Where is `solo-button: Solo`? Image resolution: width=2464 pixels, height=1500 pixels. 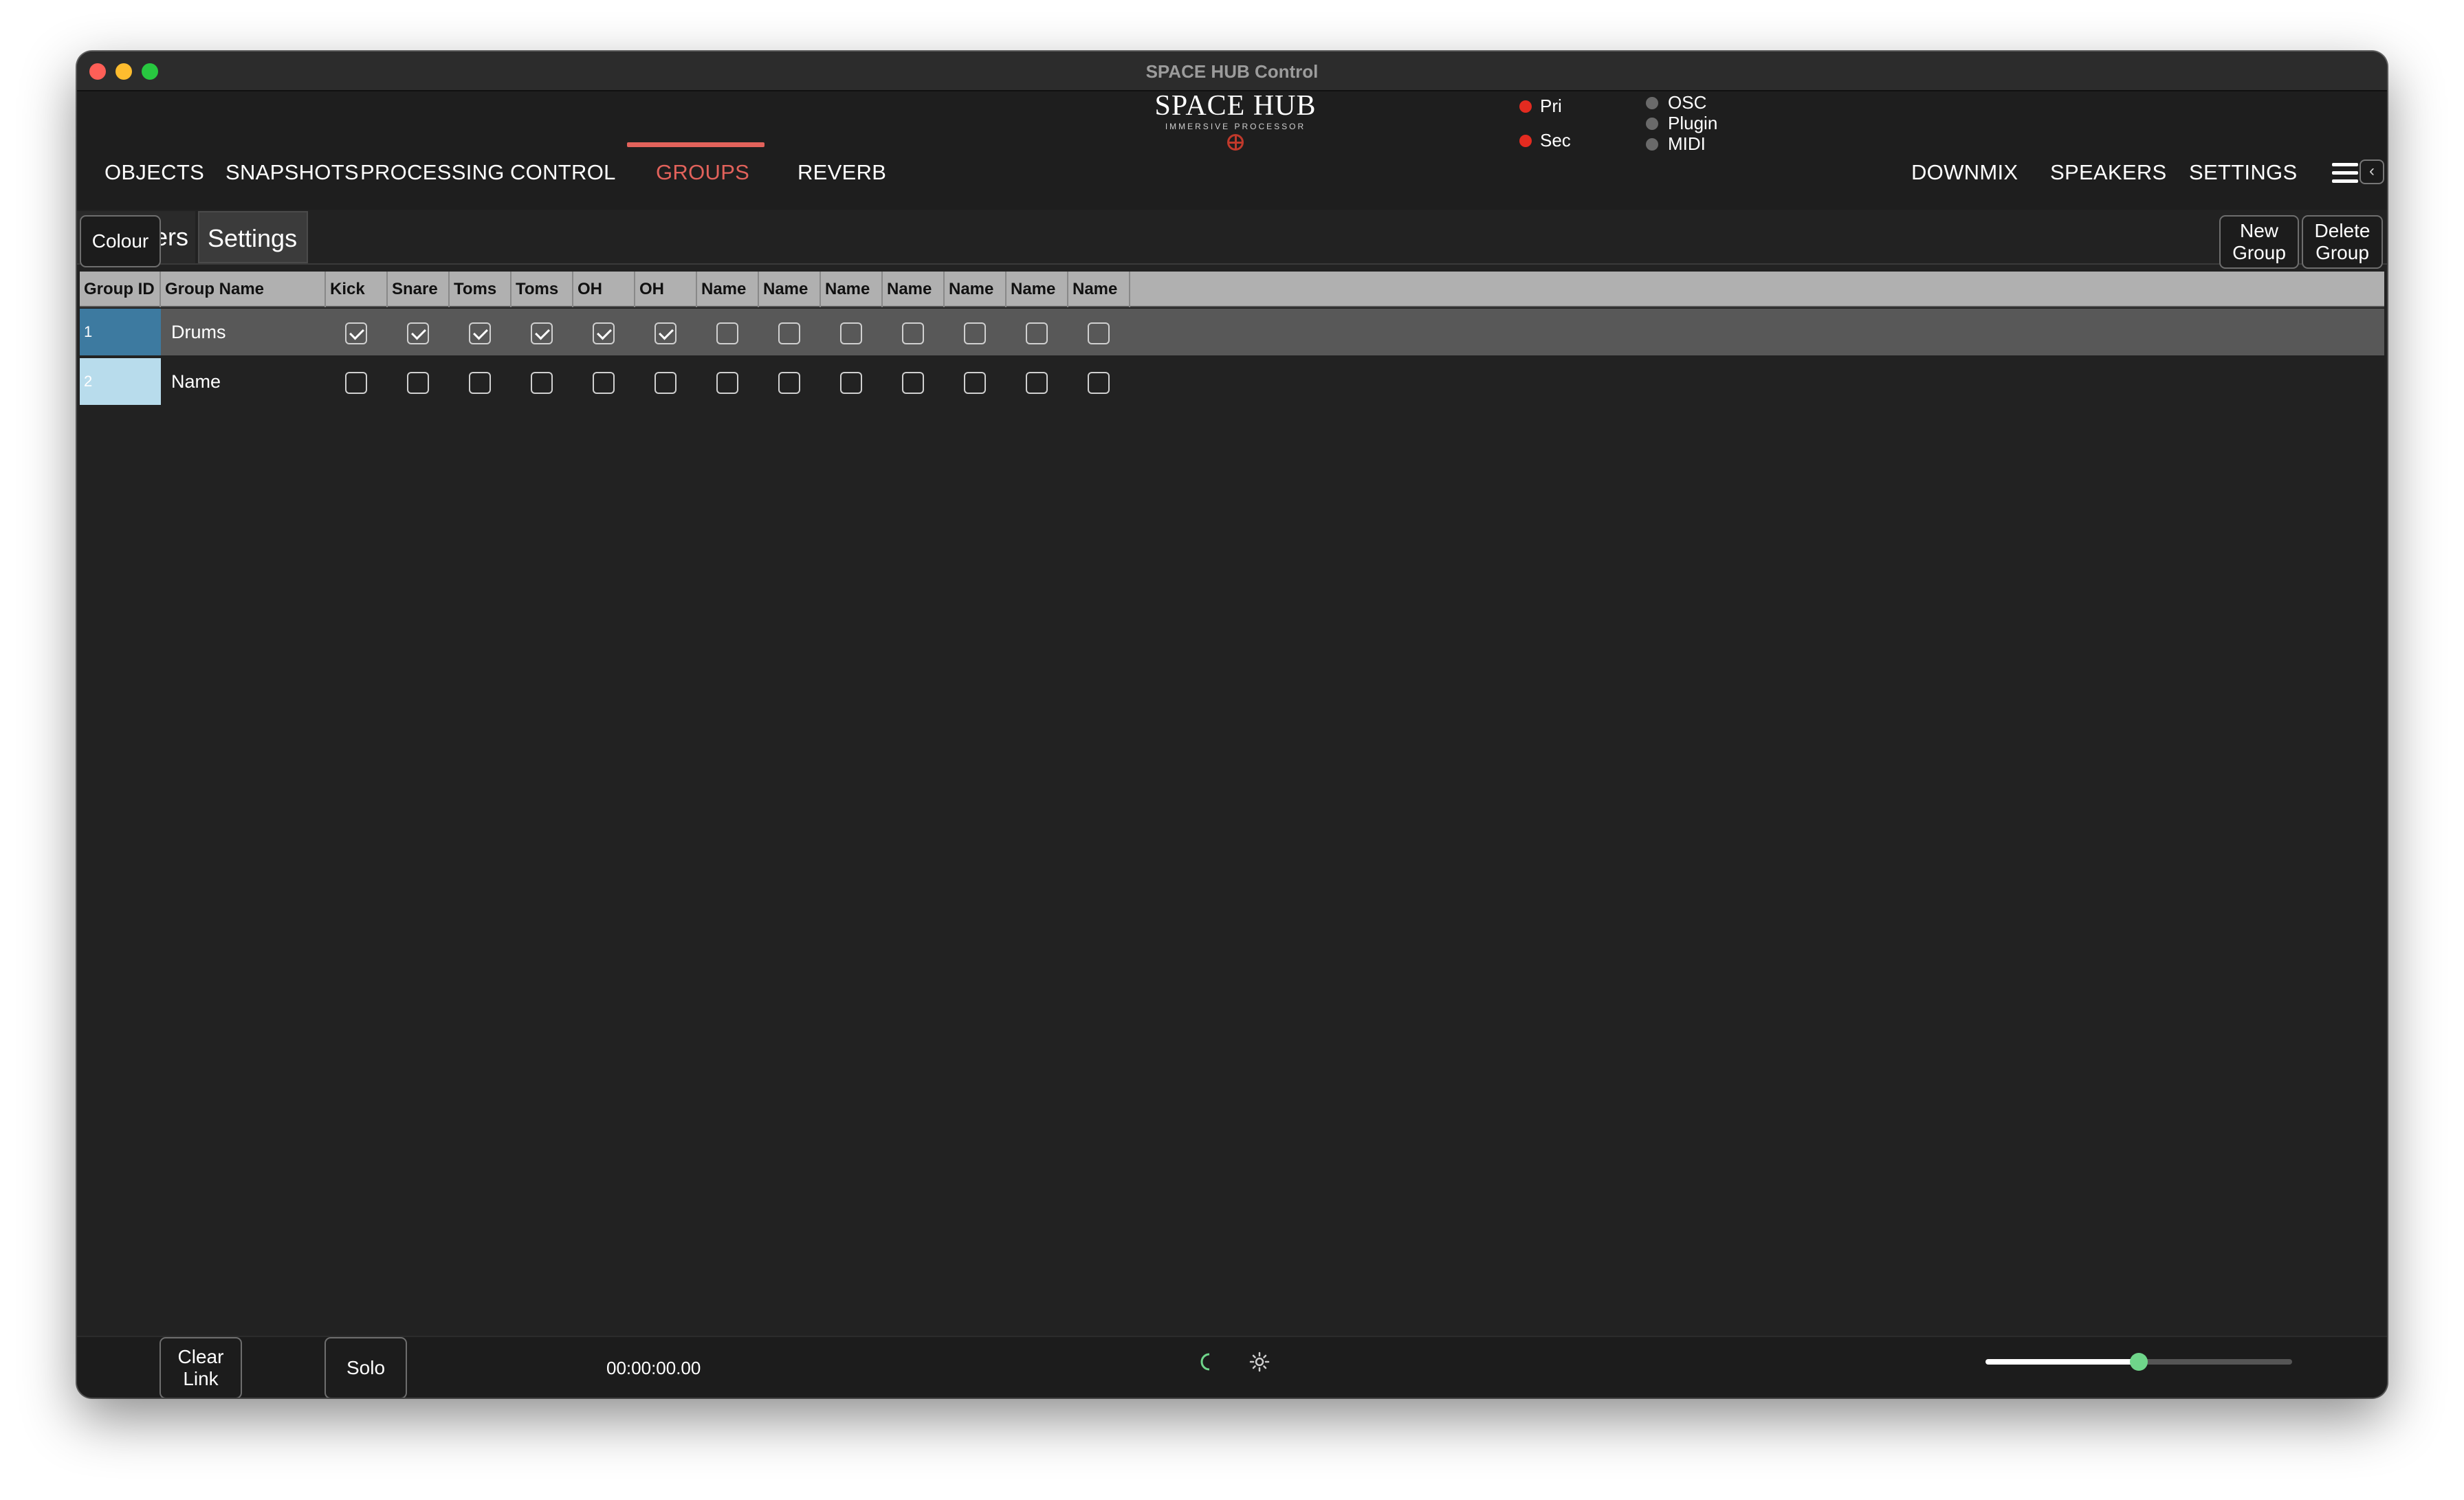 solo-button: Solo is located at coordinates (365, 1367).